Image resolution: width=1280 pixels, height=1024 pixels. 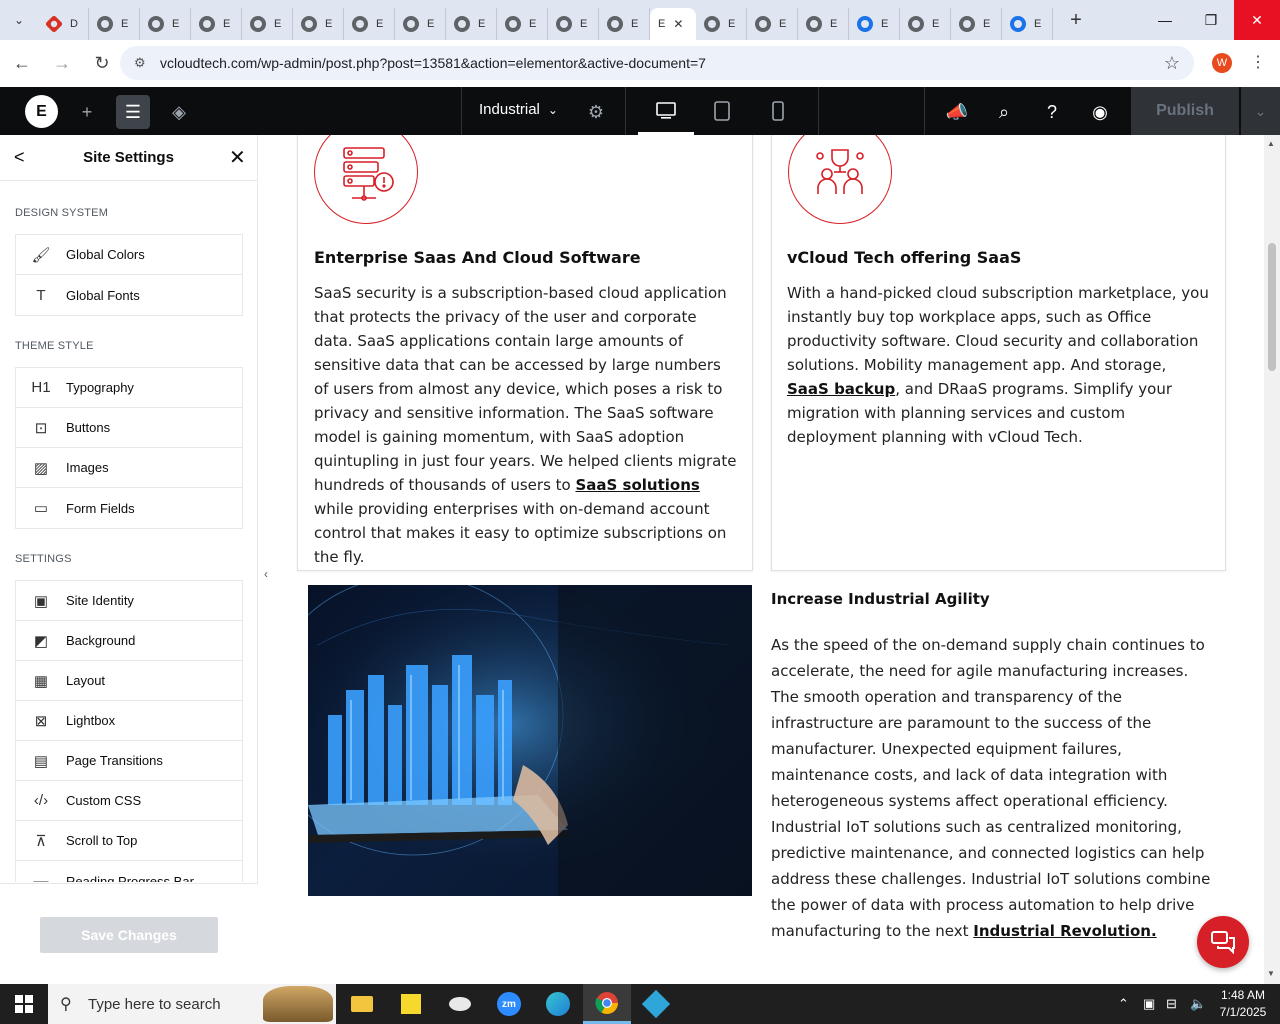 I want to click on snipping-tool-icon, so click(x=460, y=1004).